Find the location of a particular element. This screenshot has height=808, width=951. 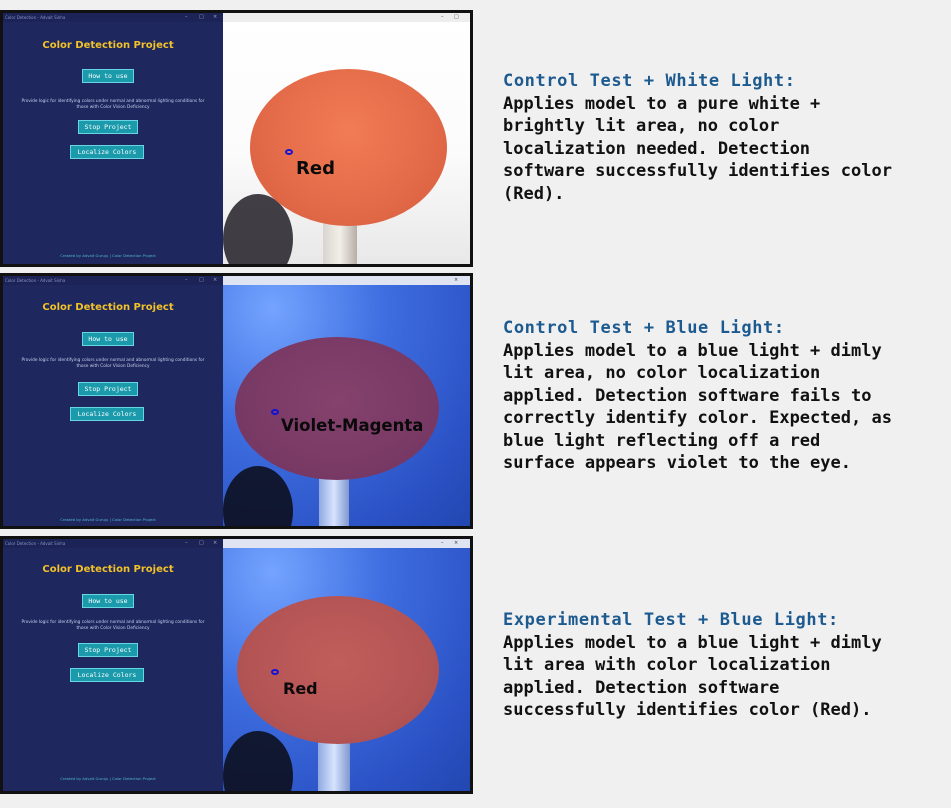

body-line: applied. Detection software is located at coordinates (641, 687).